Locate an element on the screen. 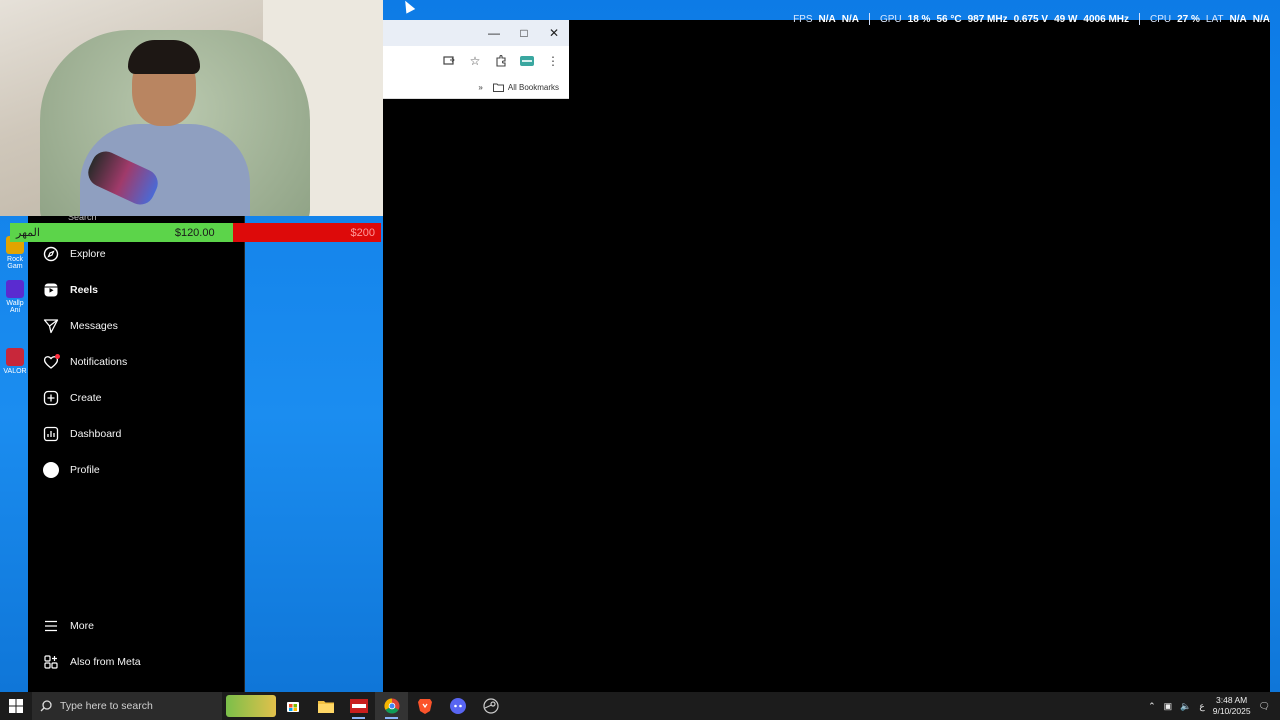 Image resolution: width=1280 pixels, height=720 pixels. sidebar-item-label: More is located at coordinates (82, 626).